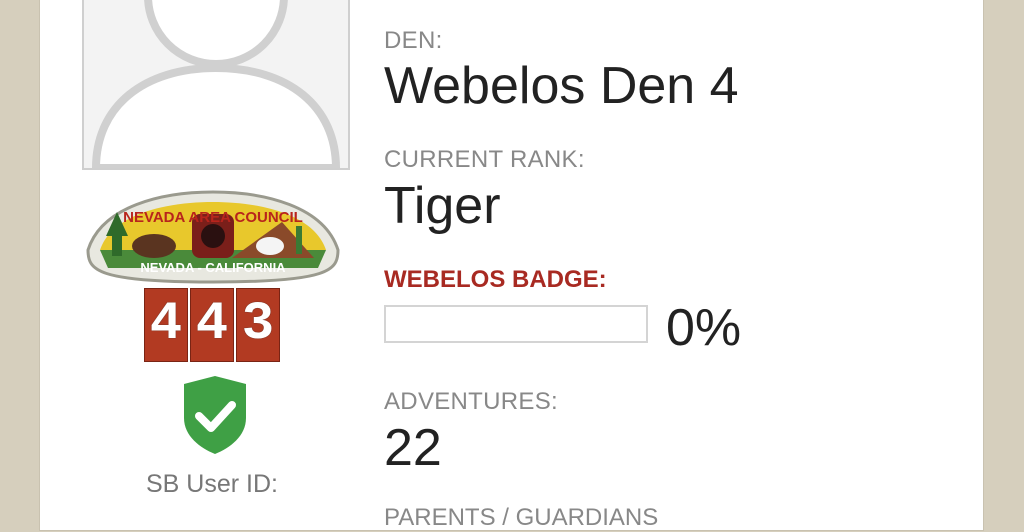 The width and height of the screenshot is (1024, 532). What do you see at coordinates (442, 206) in the screenshot?
I see `rank-value: Tiger` at bounding box center [442, 206].